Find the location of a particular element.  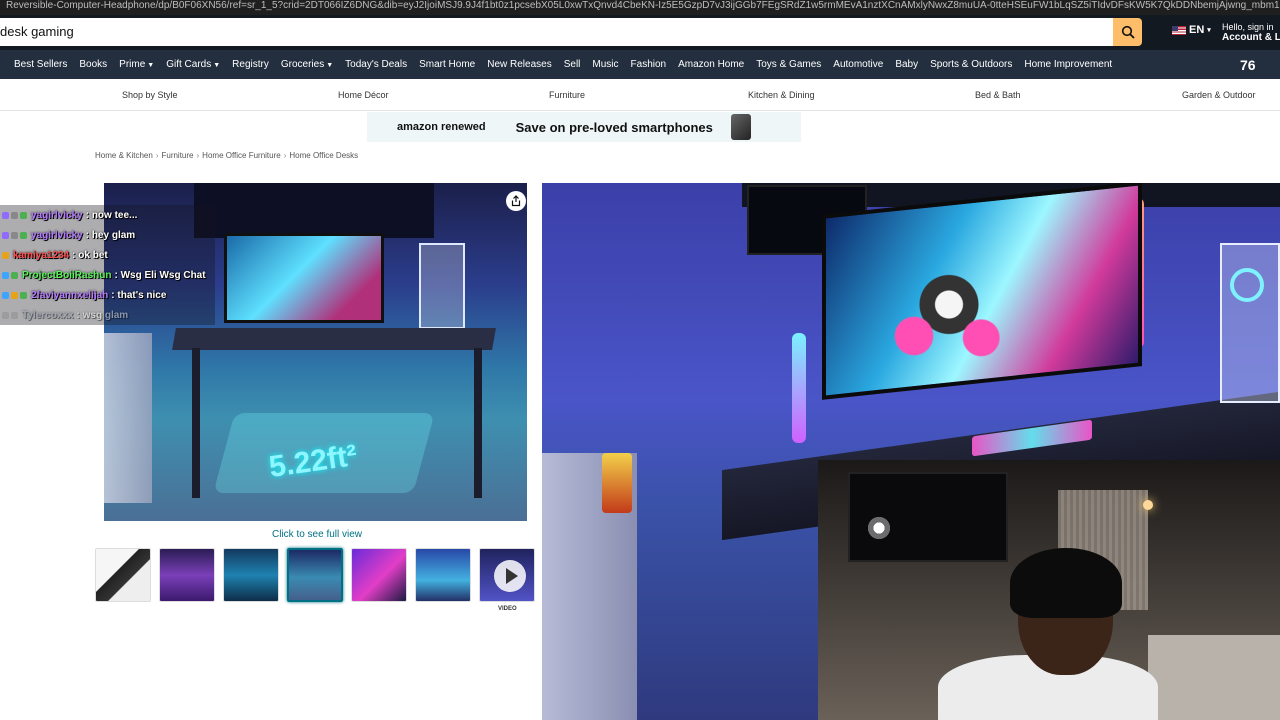

breadcrumb-link: Home Office Desks is located at coordinates (323, 155).